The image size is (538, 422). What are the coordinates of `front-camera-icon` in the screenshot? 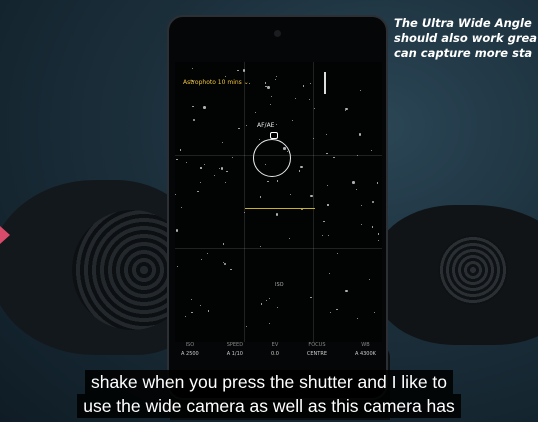 It's located at (277, 33).